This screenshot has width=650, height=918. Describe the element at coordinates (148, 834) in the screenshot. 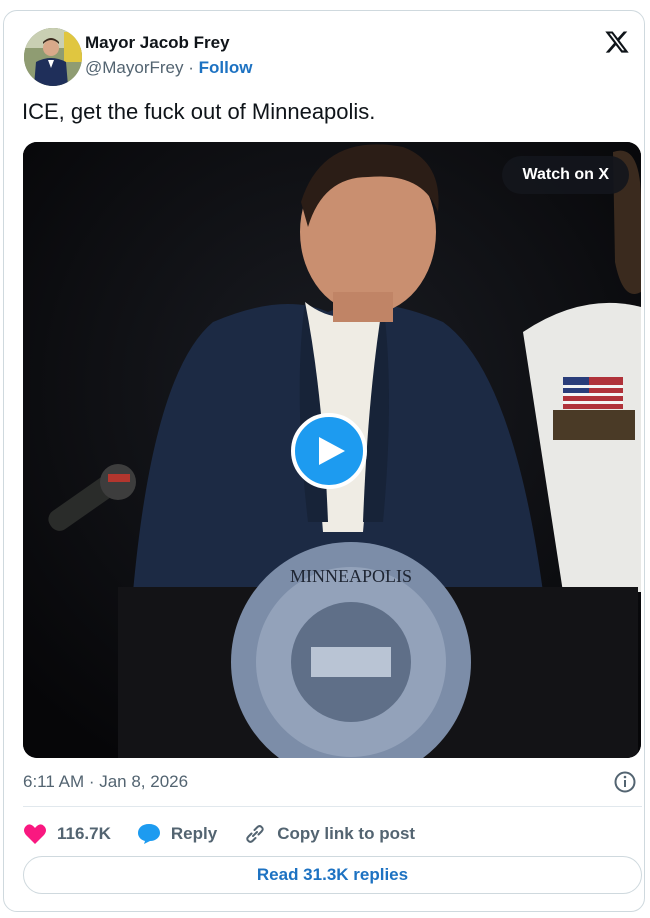

I see `reply-bubble-icon` at that location.